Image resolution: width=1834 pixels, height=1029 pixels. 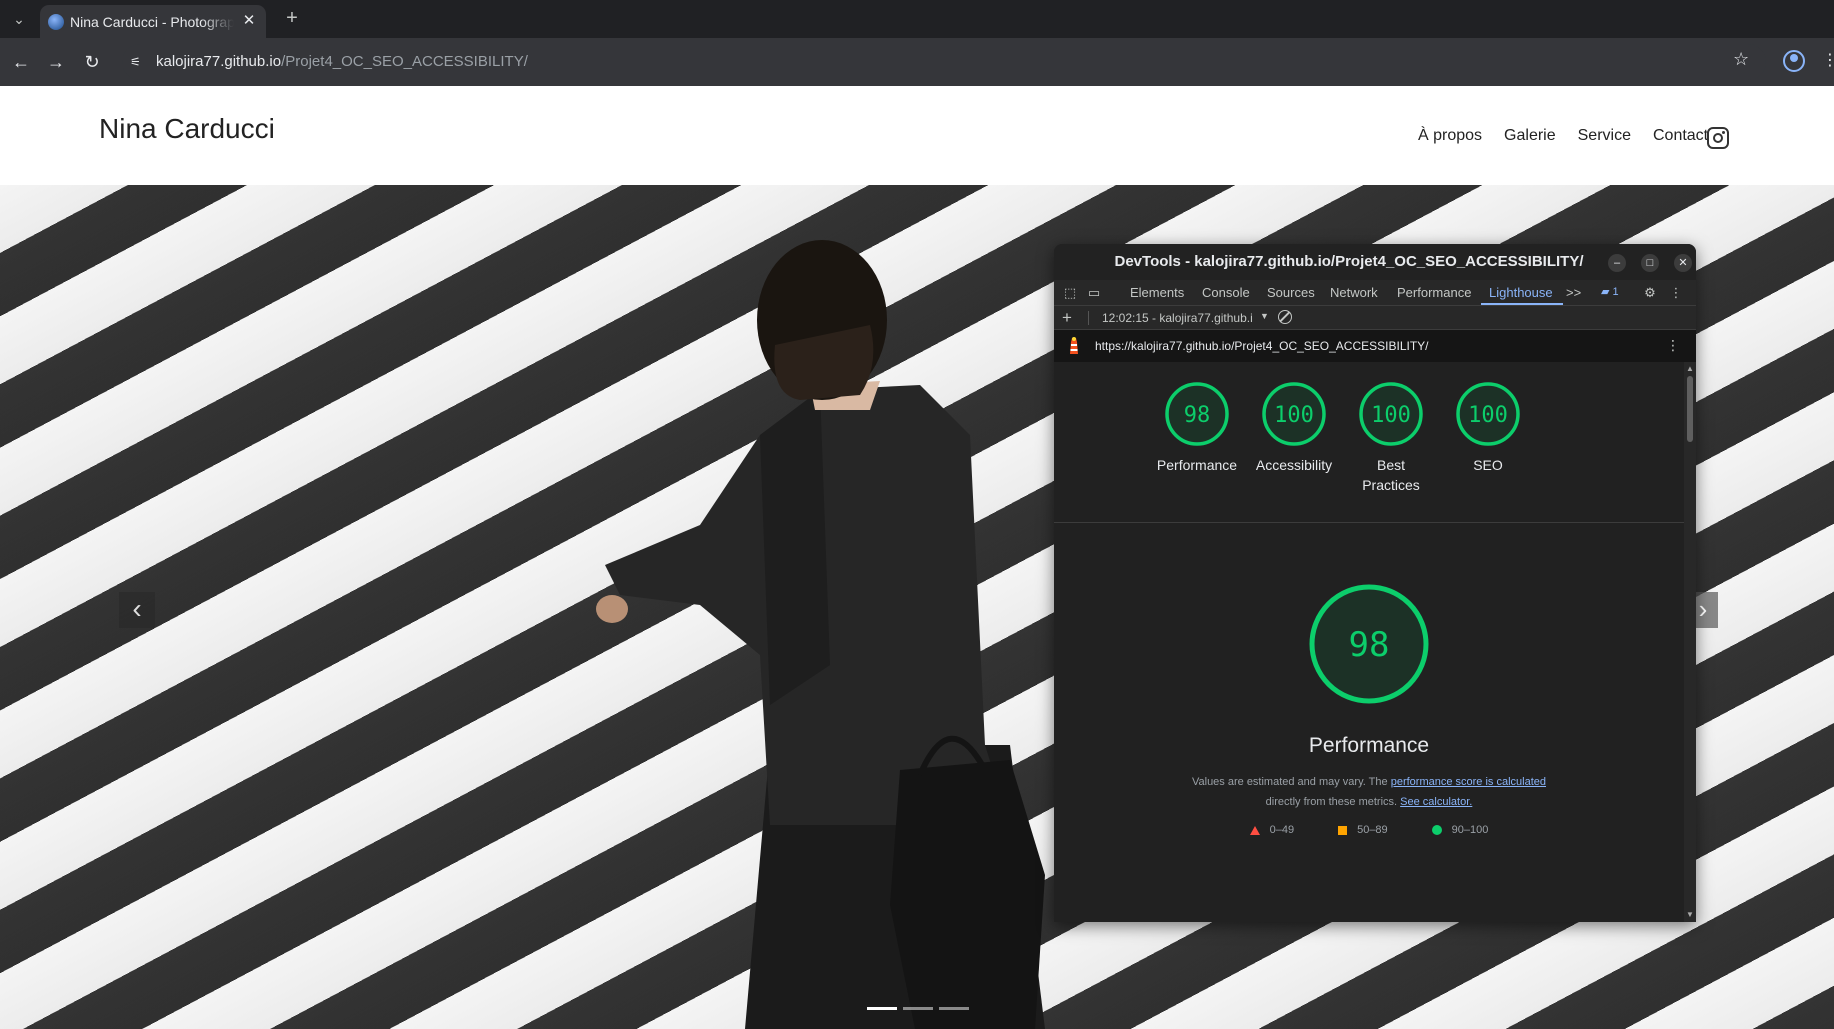 I want to click on globe-favicon-icon, so click(x=56, y=22).